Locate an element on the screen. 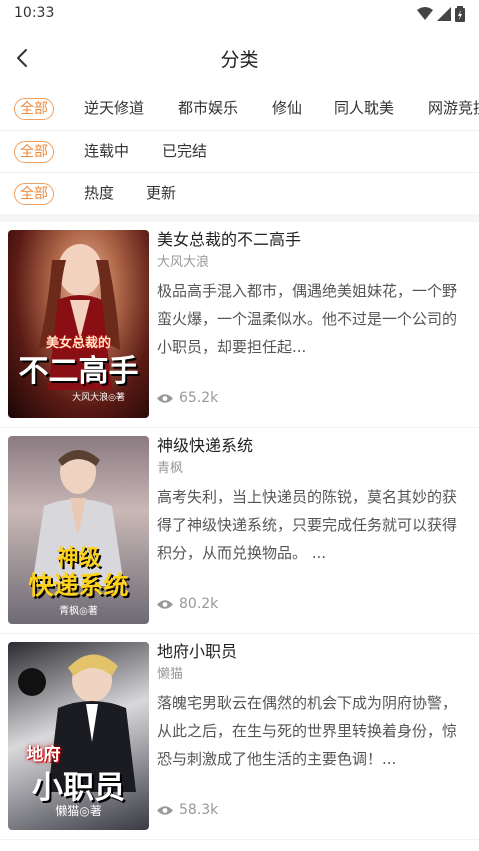 Image resolution: width=479 pixels, height=851 pixels. book-cover: 地府 小职员 懒猫◎著 is located at coordinates (78, 736).